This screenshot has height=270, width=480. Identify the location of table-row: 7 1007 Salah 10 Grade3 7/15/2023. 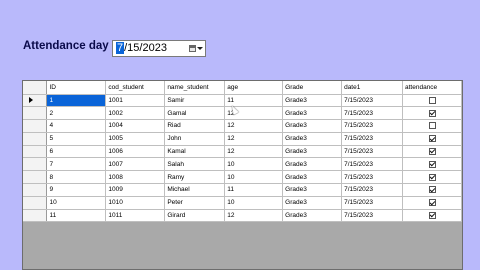
(242, 164).